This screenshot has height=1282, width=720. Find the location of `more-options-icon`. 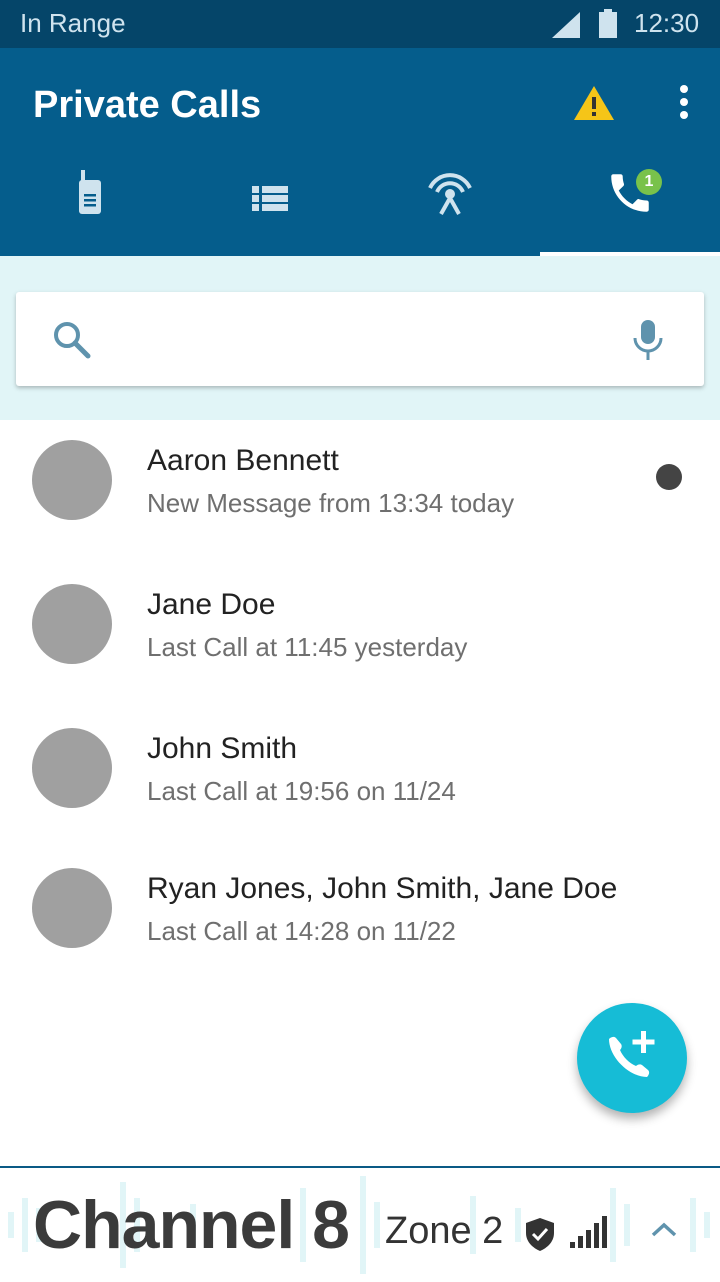

more-options-icon is located at coordinates (684, 102).